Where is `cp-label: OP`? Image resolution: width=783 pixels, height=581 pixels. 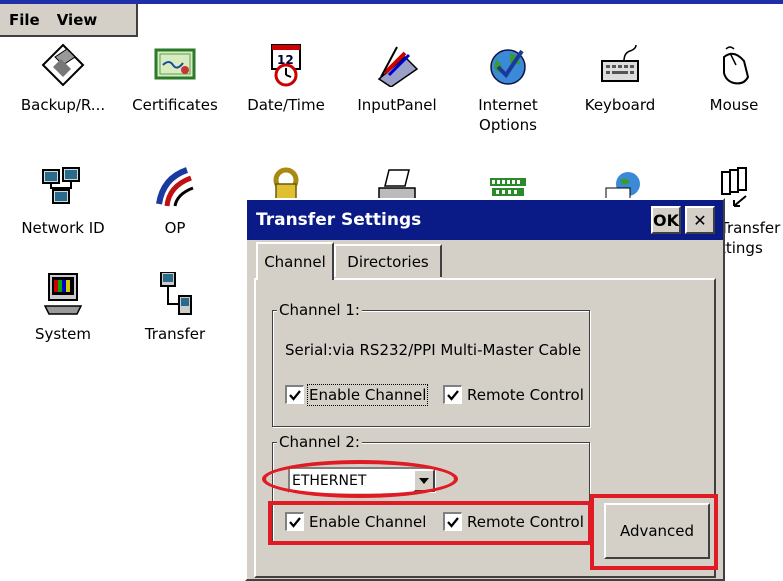 cp-label: OP is located at coordinates (175, 228).